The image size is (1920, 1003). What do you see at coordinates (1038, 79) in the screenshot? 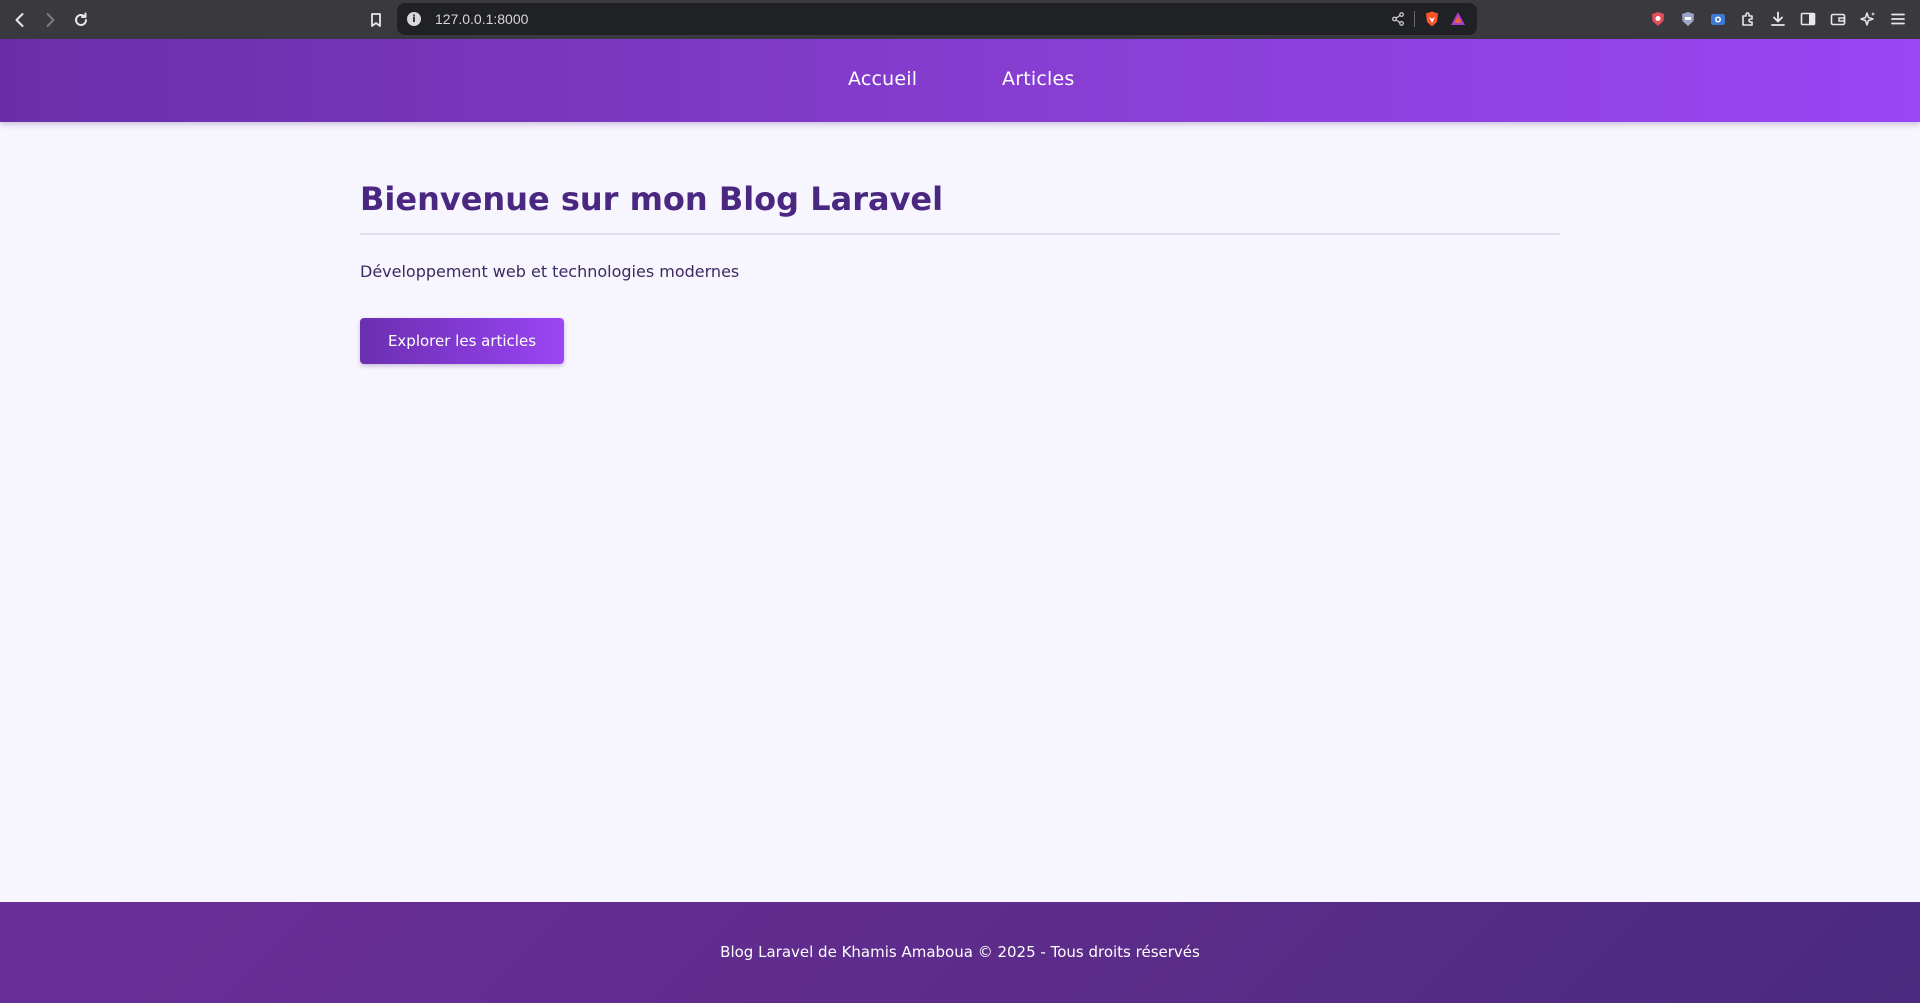
I see `nav-link-articles: Articles` at bounding box center [1038, 79].